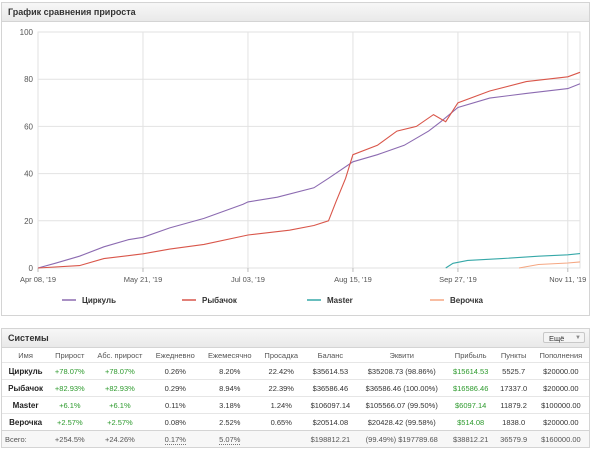  I want to click on cell-daily-value: 0.17%, so click(175, 439).